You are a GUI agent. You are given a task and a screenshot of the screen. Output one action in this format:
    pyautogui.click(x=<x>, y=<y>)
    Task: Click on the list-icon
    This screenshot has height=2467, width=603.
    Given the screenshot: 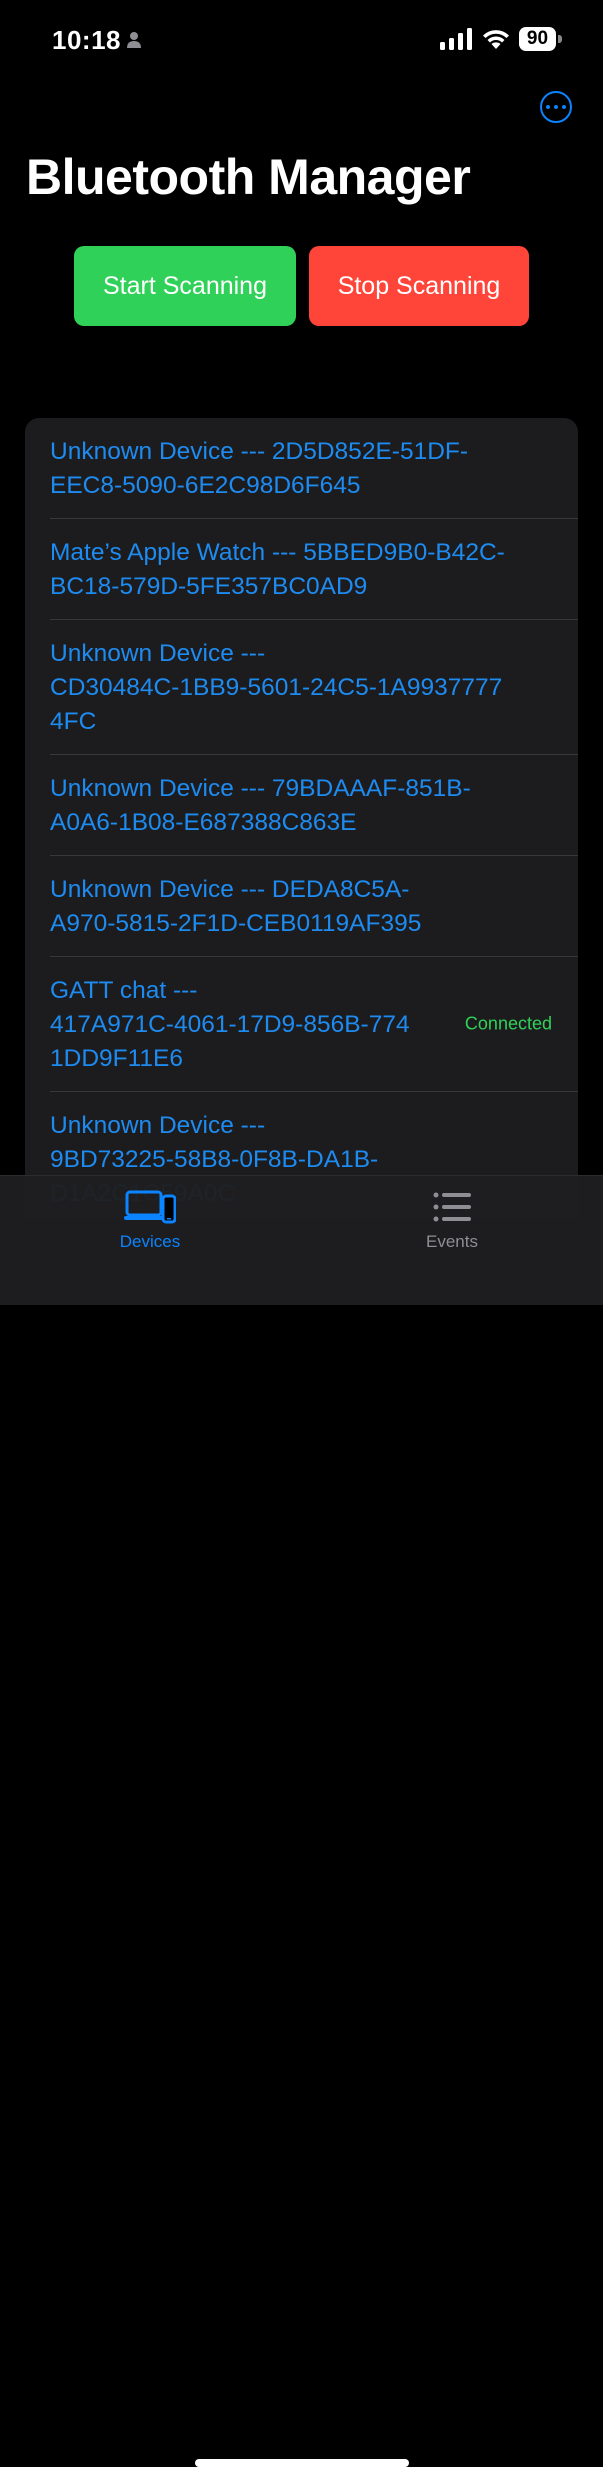 What is the action you would take?
    pyautogui.click(x=452, y=1207)
    